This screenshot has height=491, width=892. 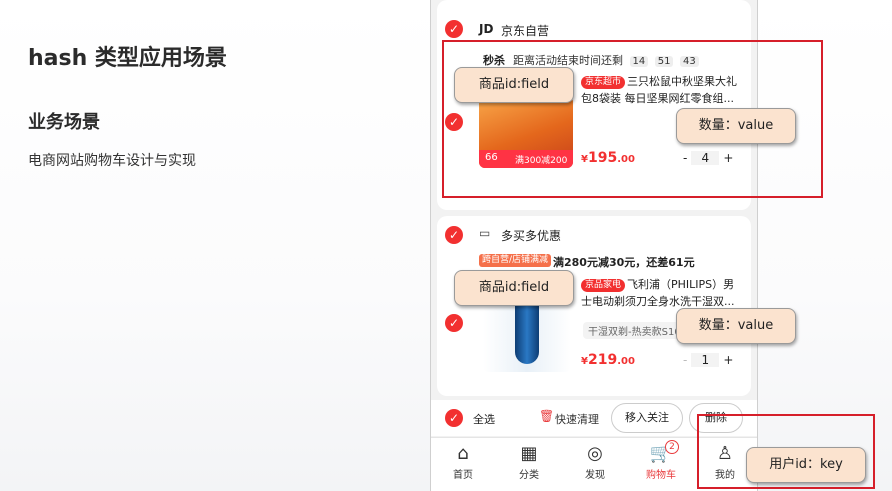 I want to click on quantity-stepper: -1 +, so click(x=708, y=360).